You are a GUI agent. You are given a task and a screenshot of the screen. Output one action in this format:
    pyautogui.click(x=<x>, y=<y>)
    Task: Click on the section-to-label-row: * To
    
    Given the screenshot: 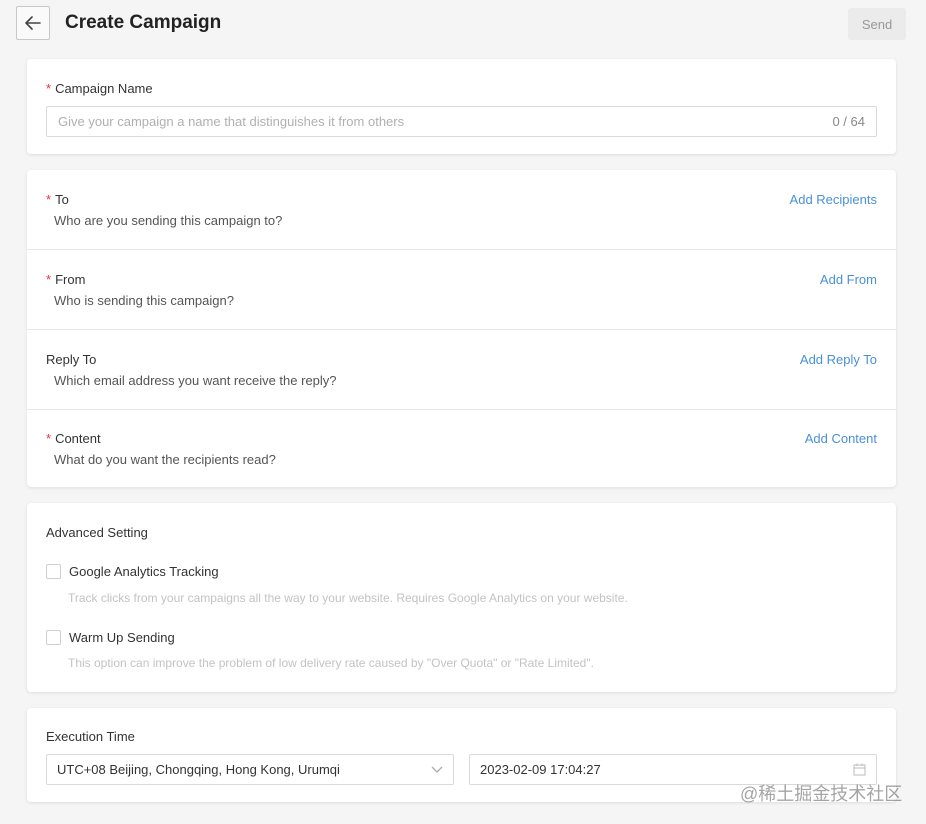 What is the action you would take?
    pyautogui.click(x=57, y=199)
    